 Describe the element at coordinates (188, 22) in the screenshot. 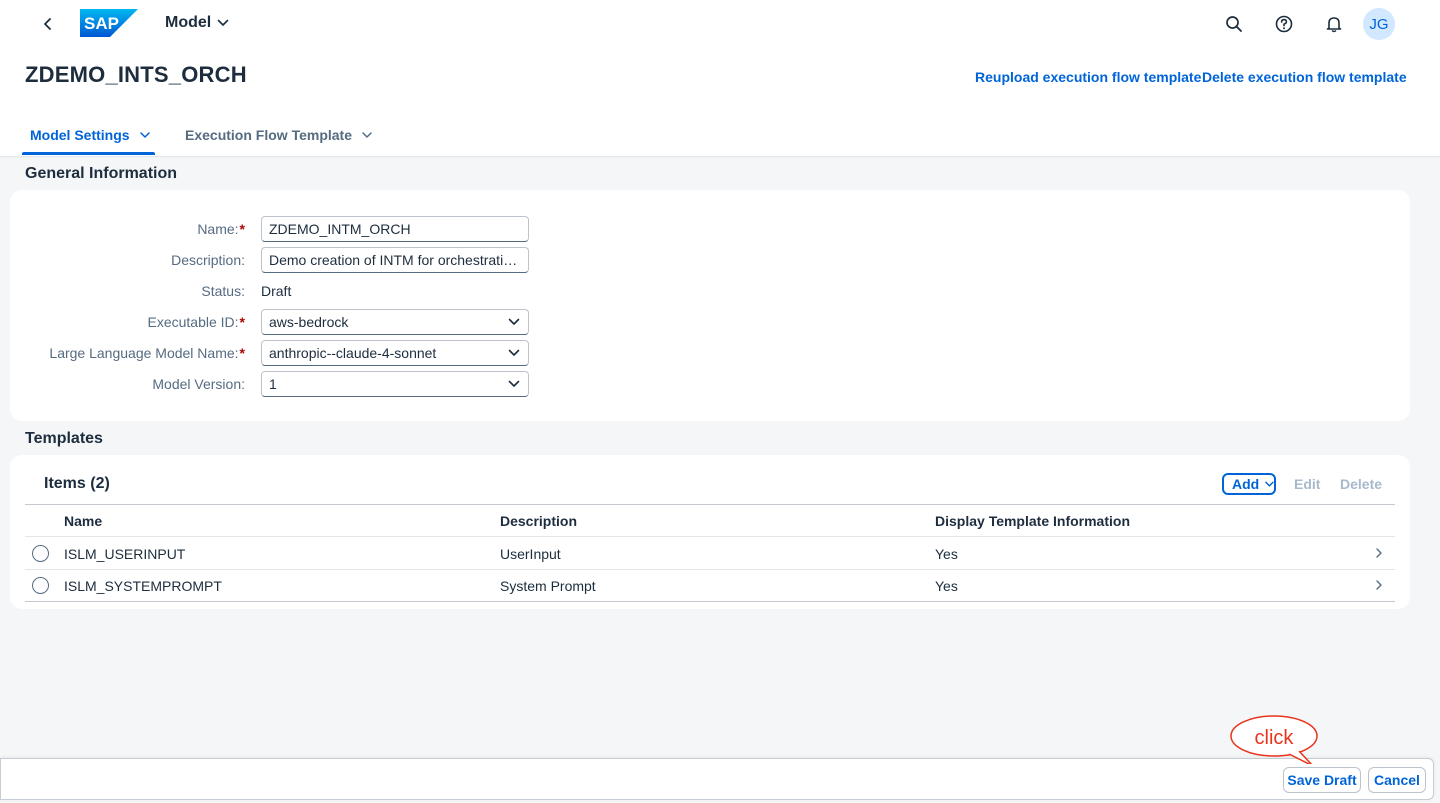

I see `app-title: Model` at that location.